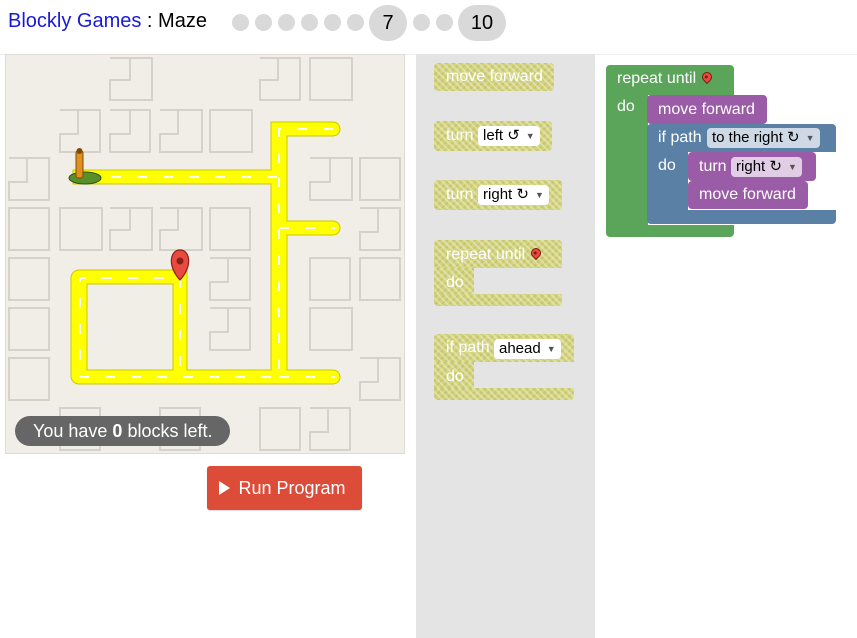  What do you see at coordinates (73, 431) in the screenshot?
I see `blocks-left-prefix: You have` at bounding box center [73, 431].